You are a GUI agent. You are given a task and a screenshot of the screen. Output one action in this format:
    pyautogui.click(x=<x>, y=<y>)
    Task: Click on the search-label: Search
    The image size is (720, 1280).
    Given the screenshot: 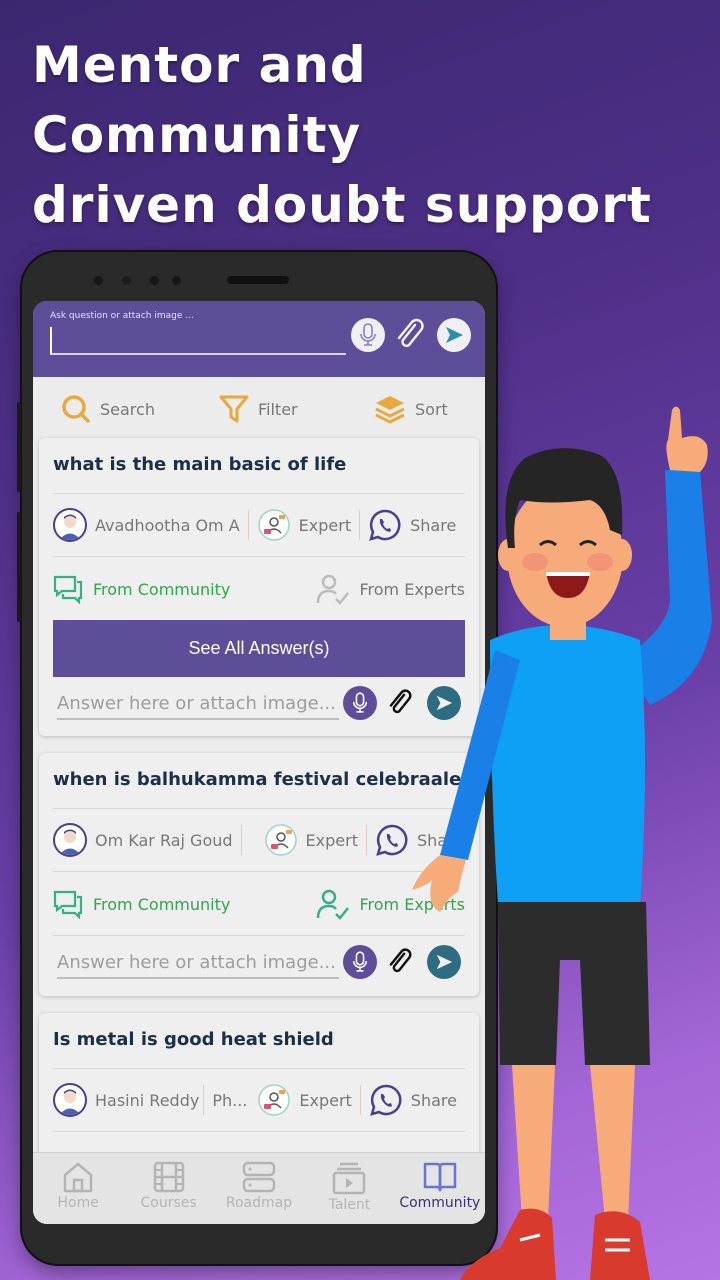 What is the action you would take?
    pyautogui.click(x=127, y=409)
    